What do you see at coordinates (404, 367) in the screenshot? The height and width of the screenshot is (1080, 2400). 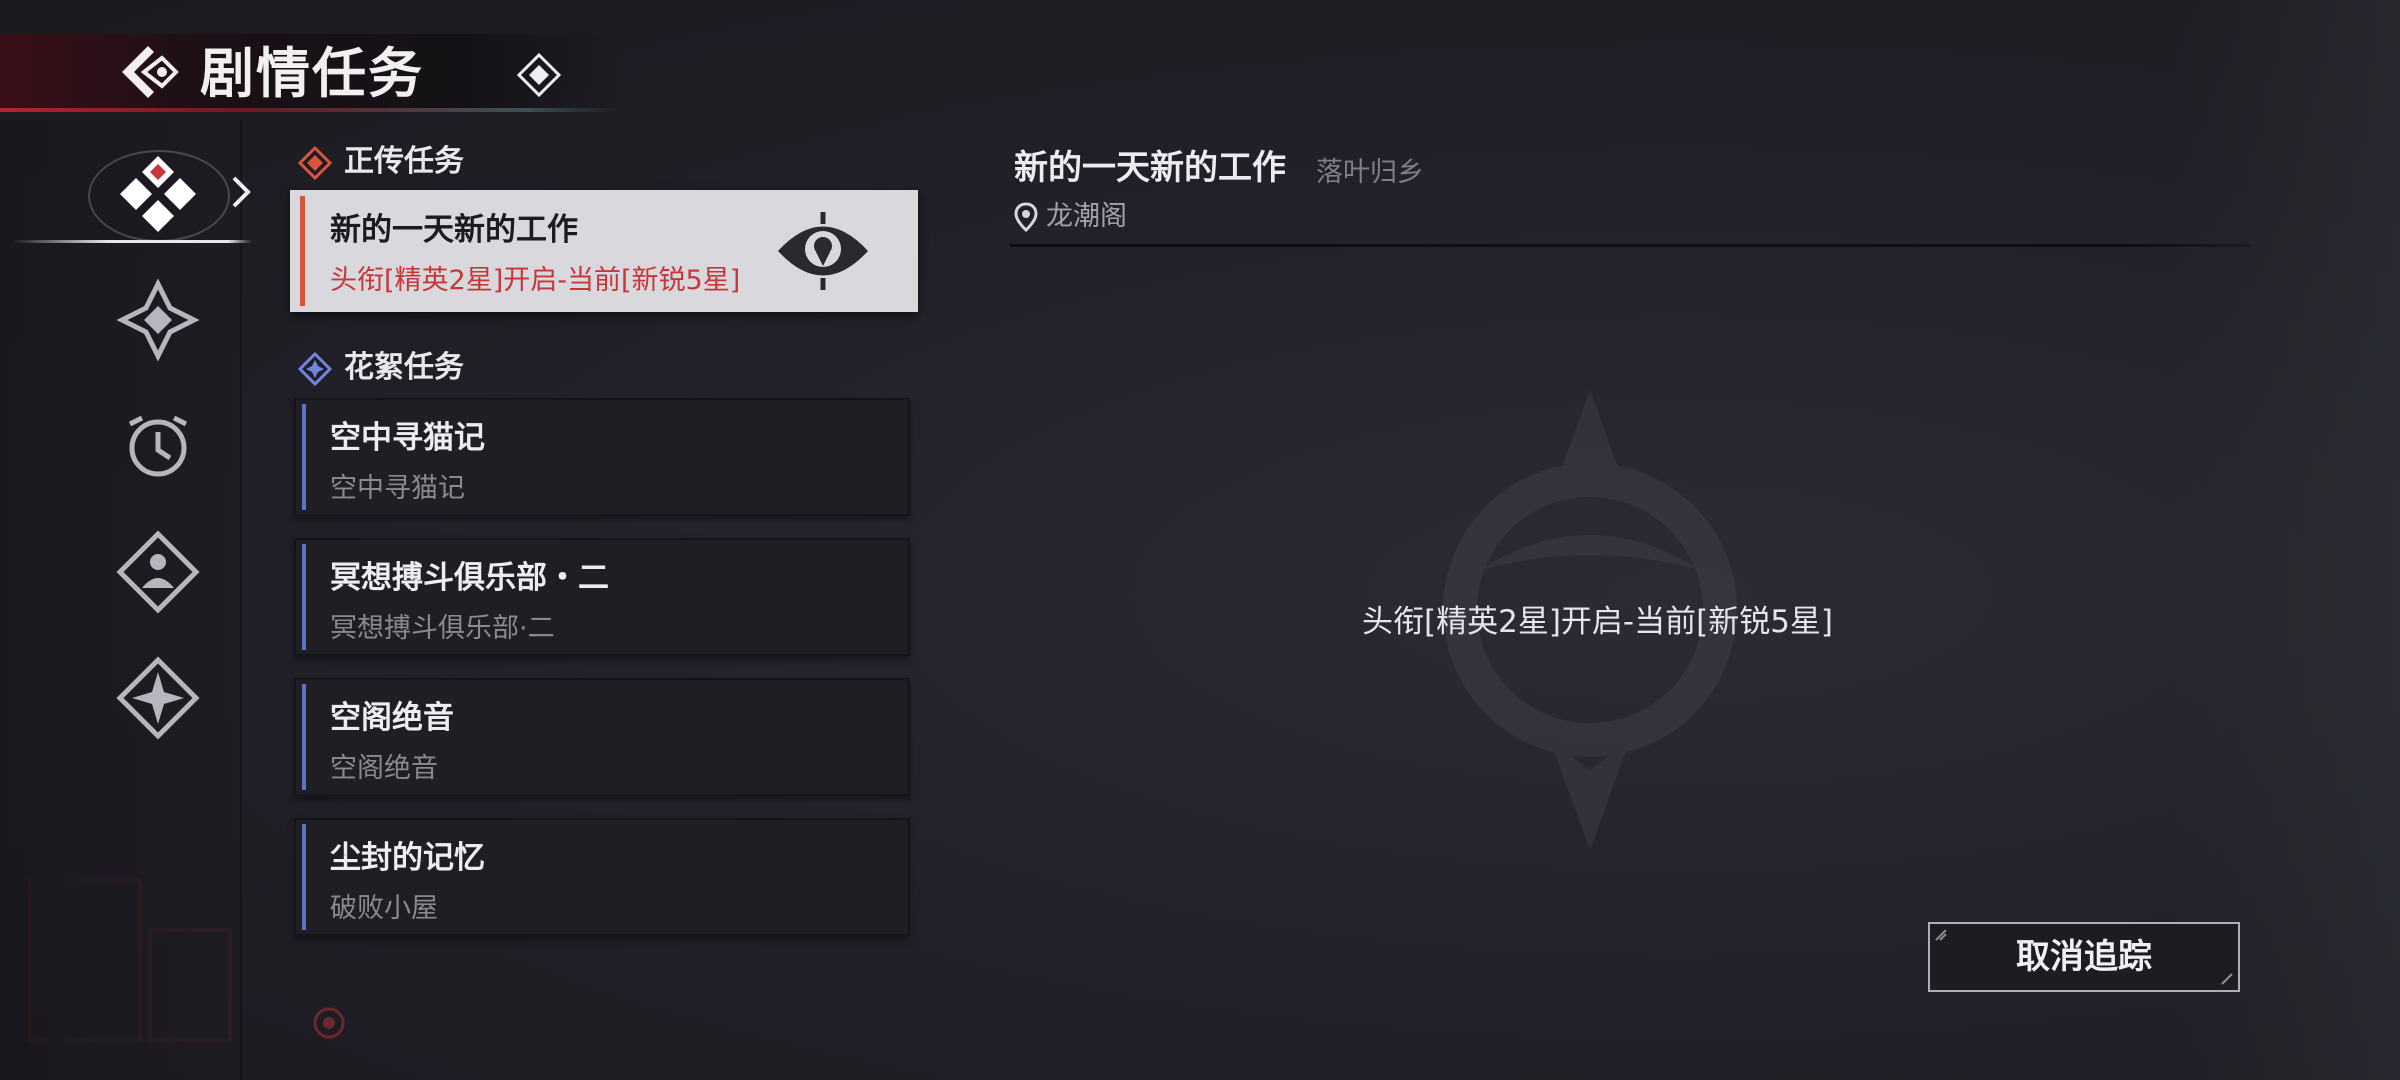 I see `side-quest-heading-text: 花絮任务` at bounding box center [404, 367].